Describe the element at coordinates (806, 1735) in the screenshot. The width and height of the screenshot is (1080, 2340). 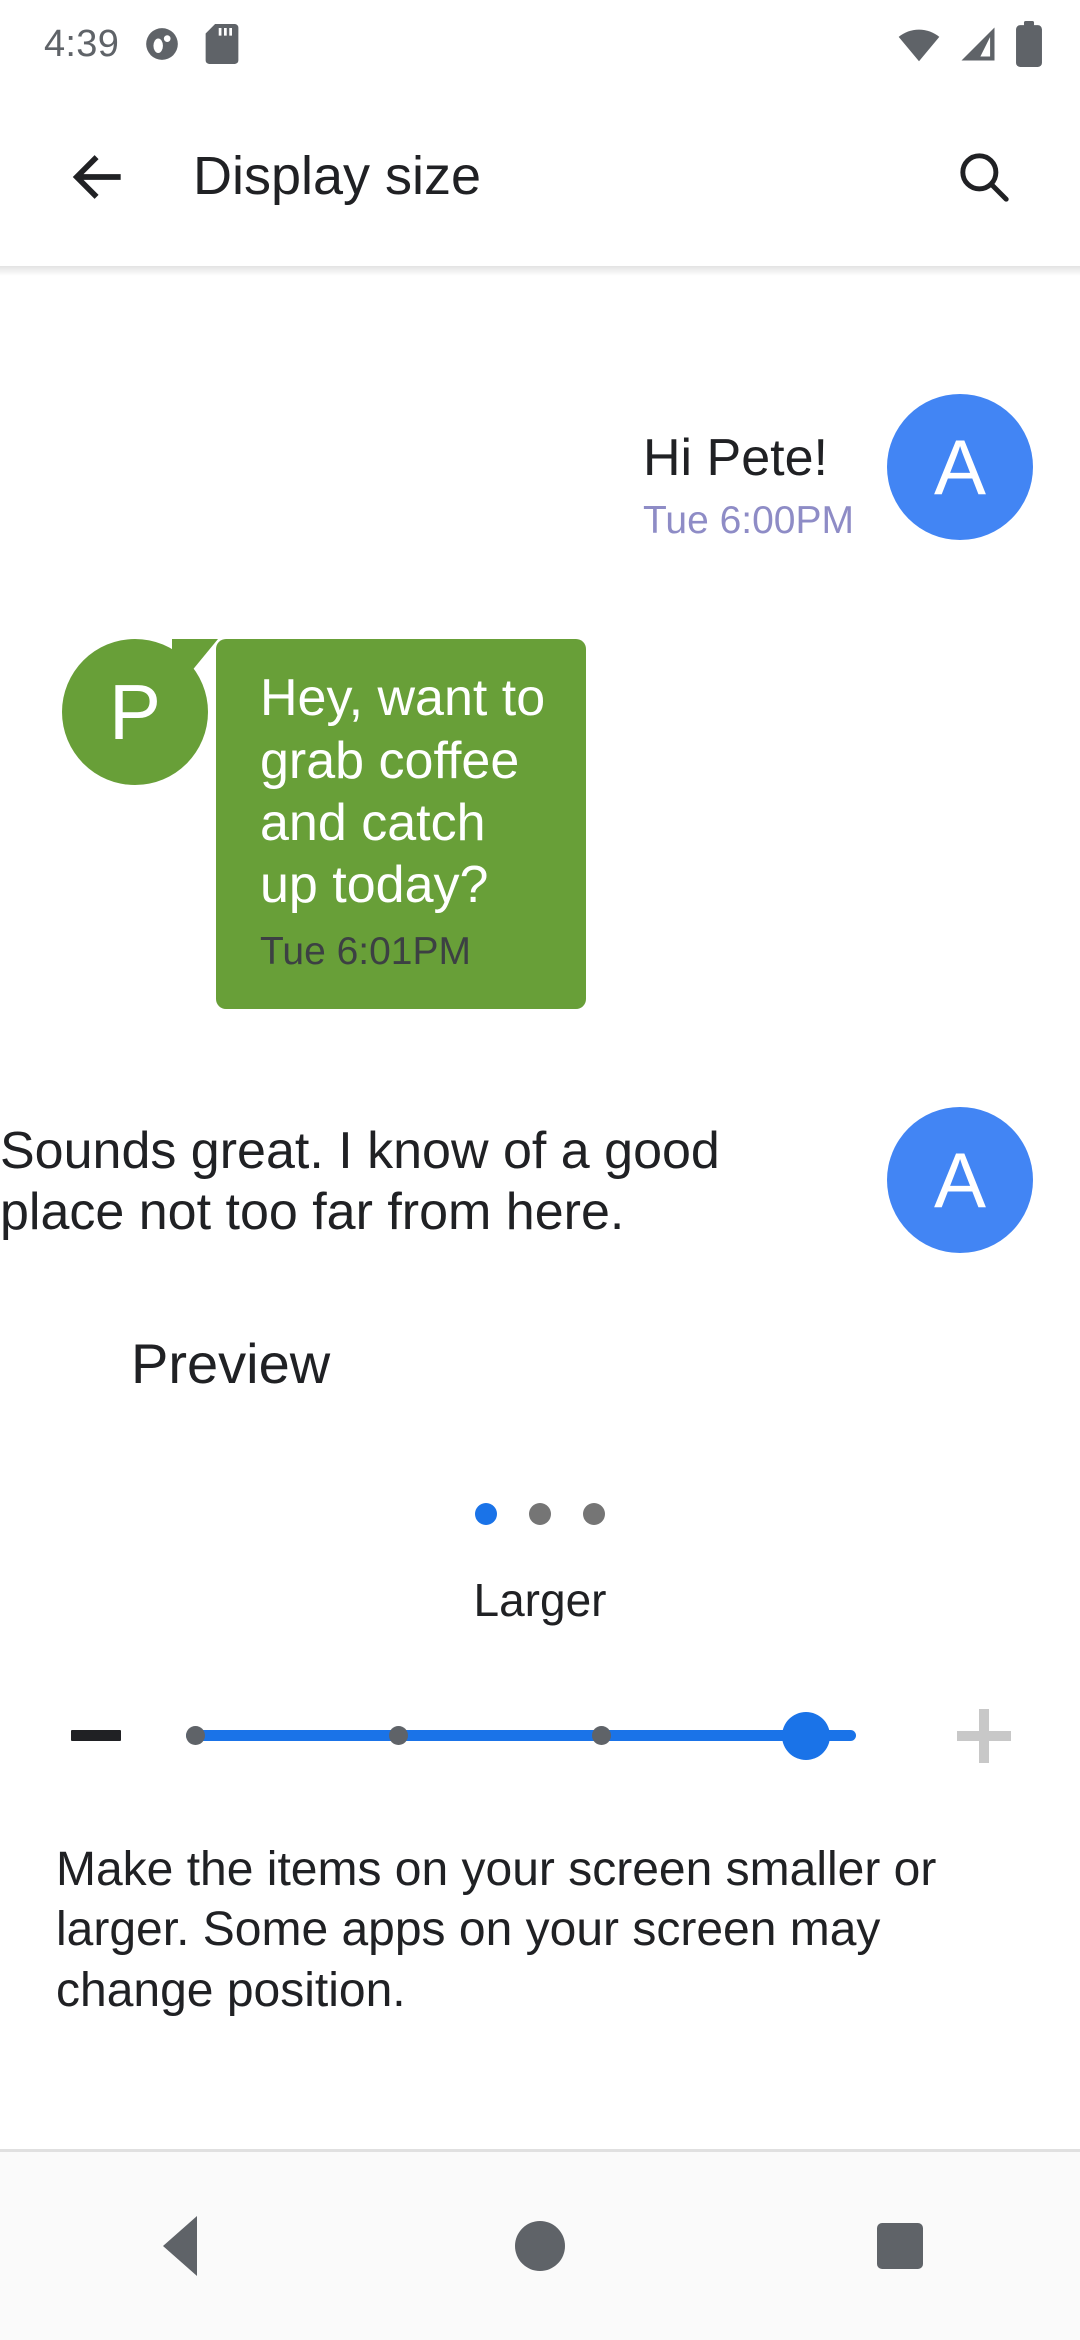
I see `slider-thumb` at that location.